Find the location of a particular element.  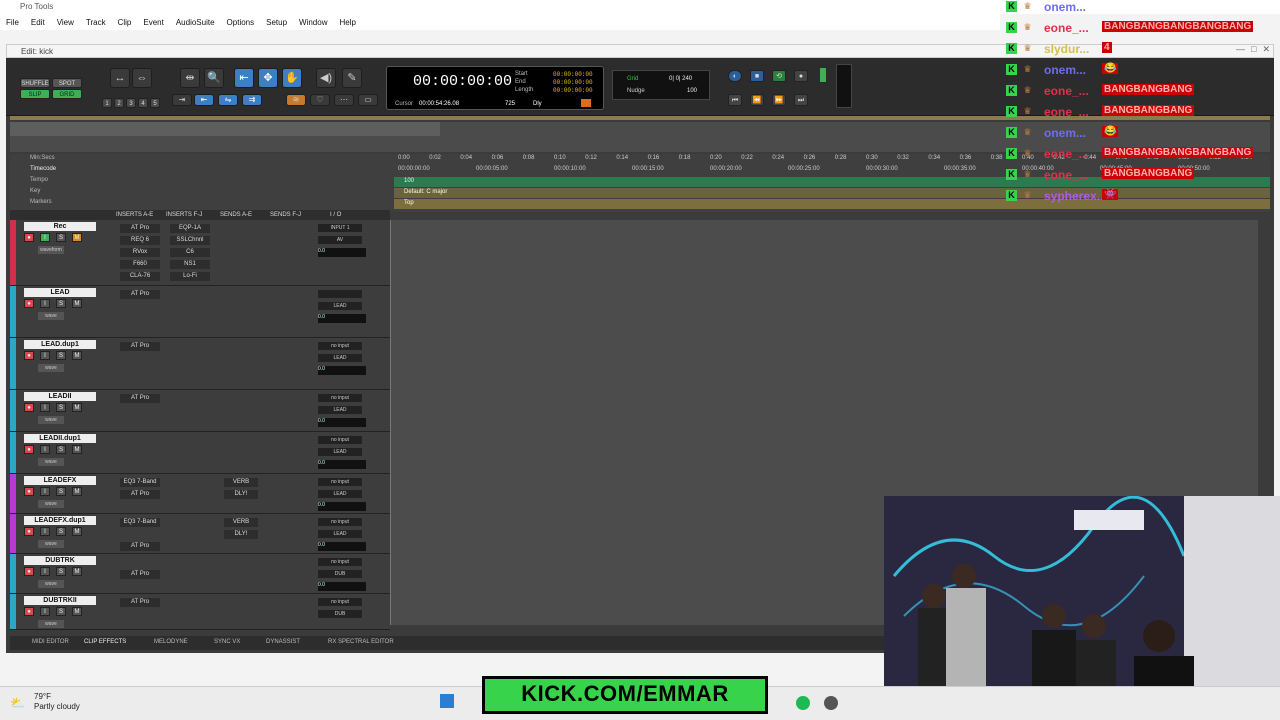

grid-value: 0| 0| 240 is located at coordinates (680, 79).